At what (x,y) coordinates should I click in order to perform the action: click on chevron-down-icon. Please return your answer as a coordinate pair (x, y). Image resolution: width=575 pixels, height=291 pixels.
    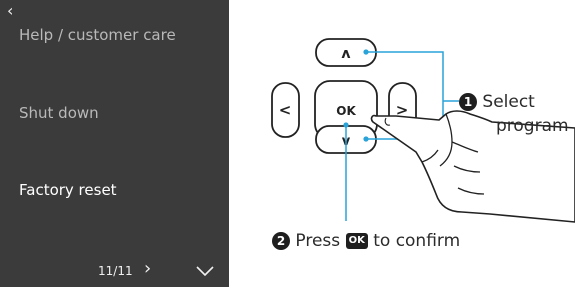
    Looking at the image, I should click on (205, 271).